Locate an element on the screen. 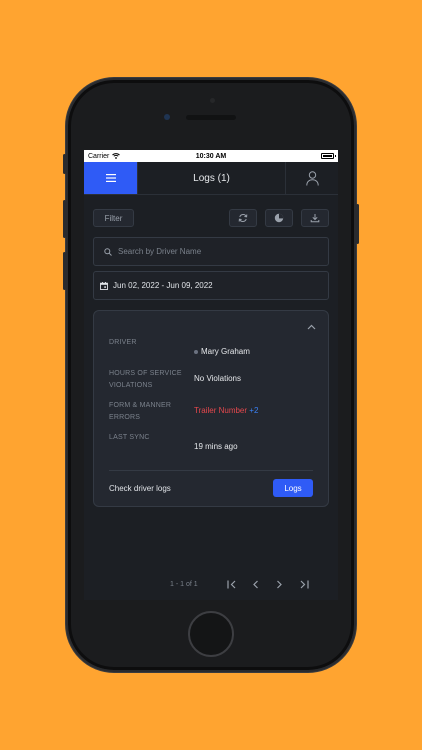 The image size is (422, 750). chevron-up-icon is located at coordinates (311, 327).